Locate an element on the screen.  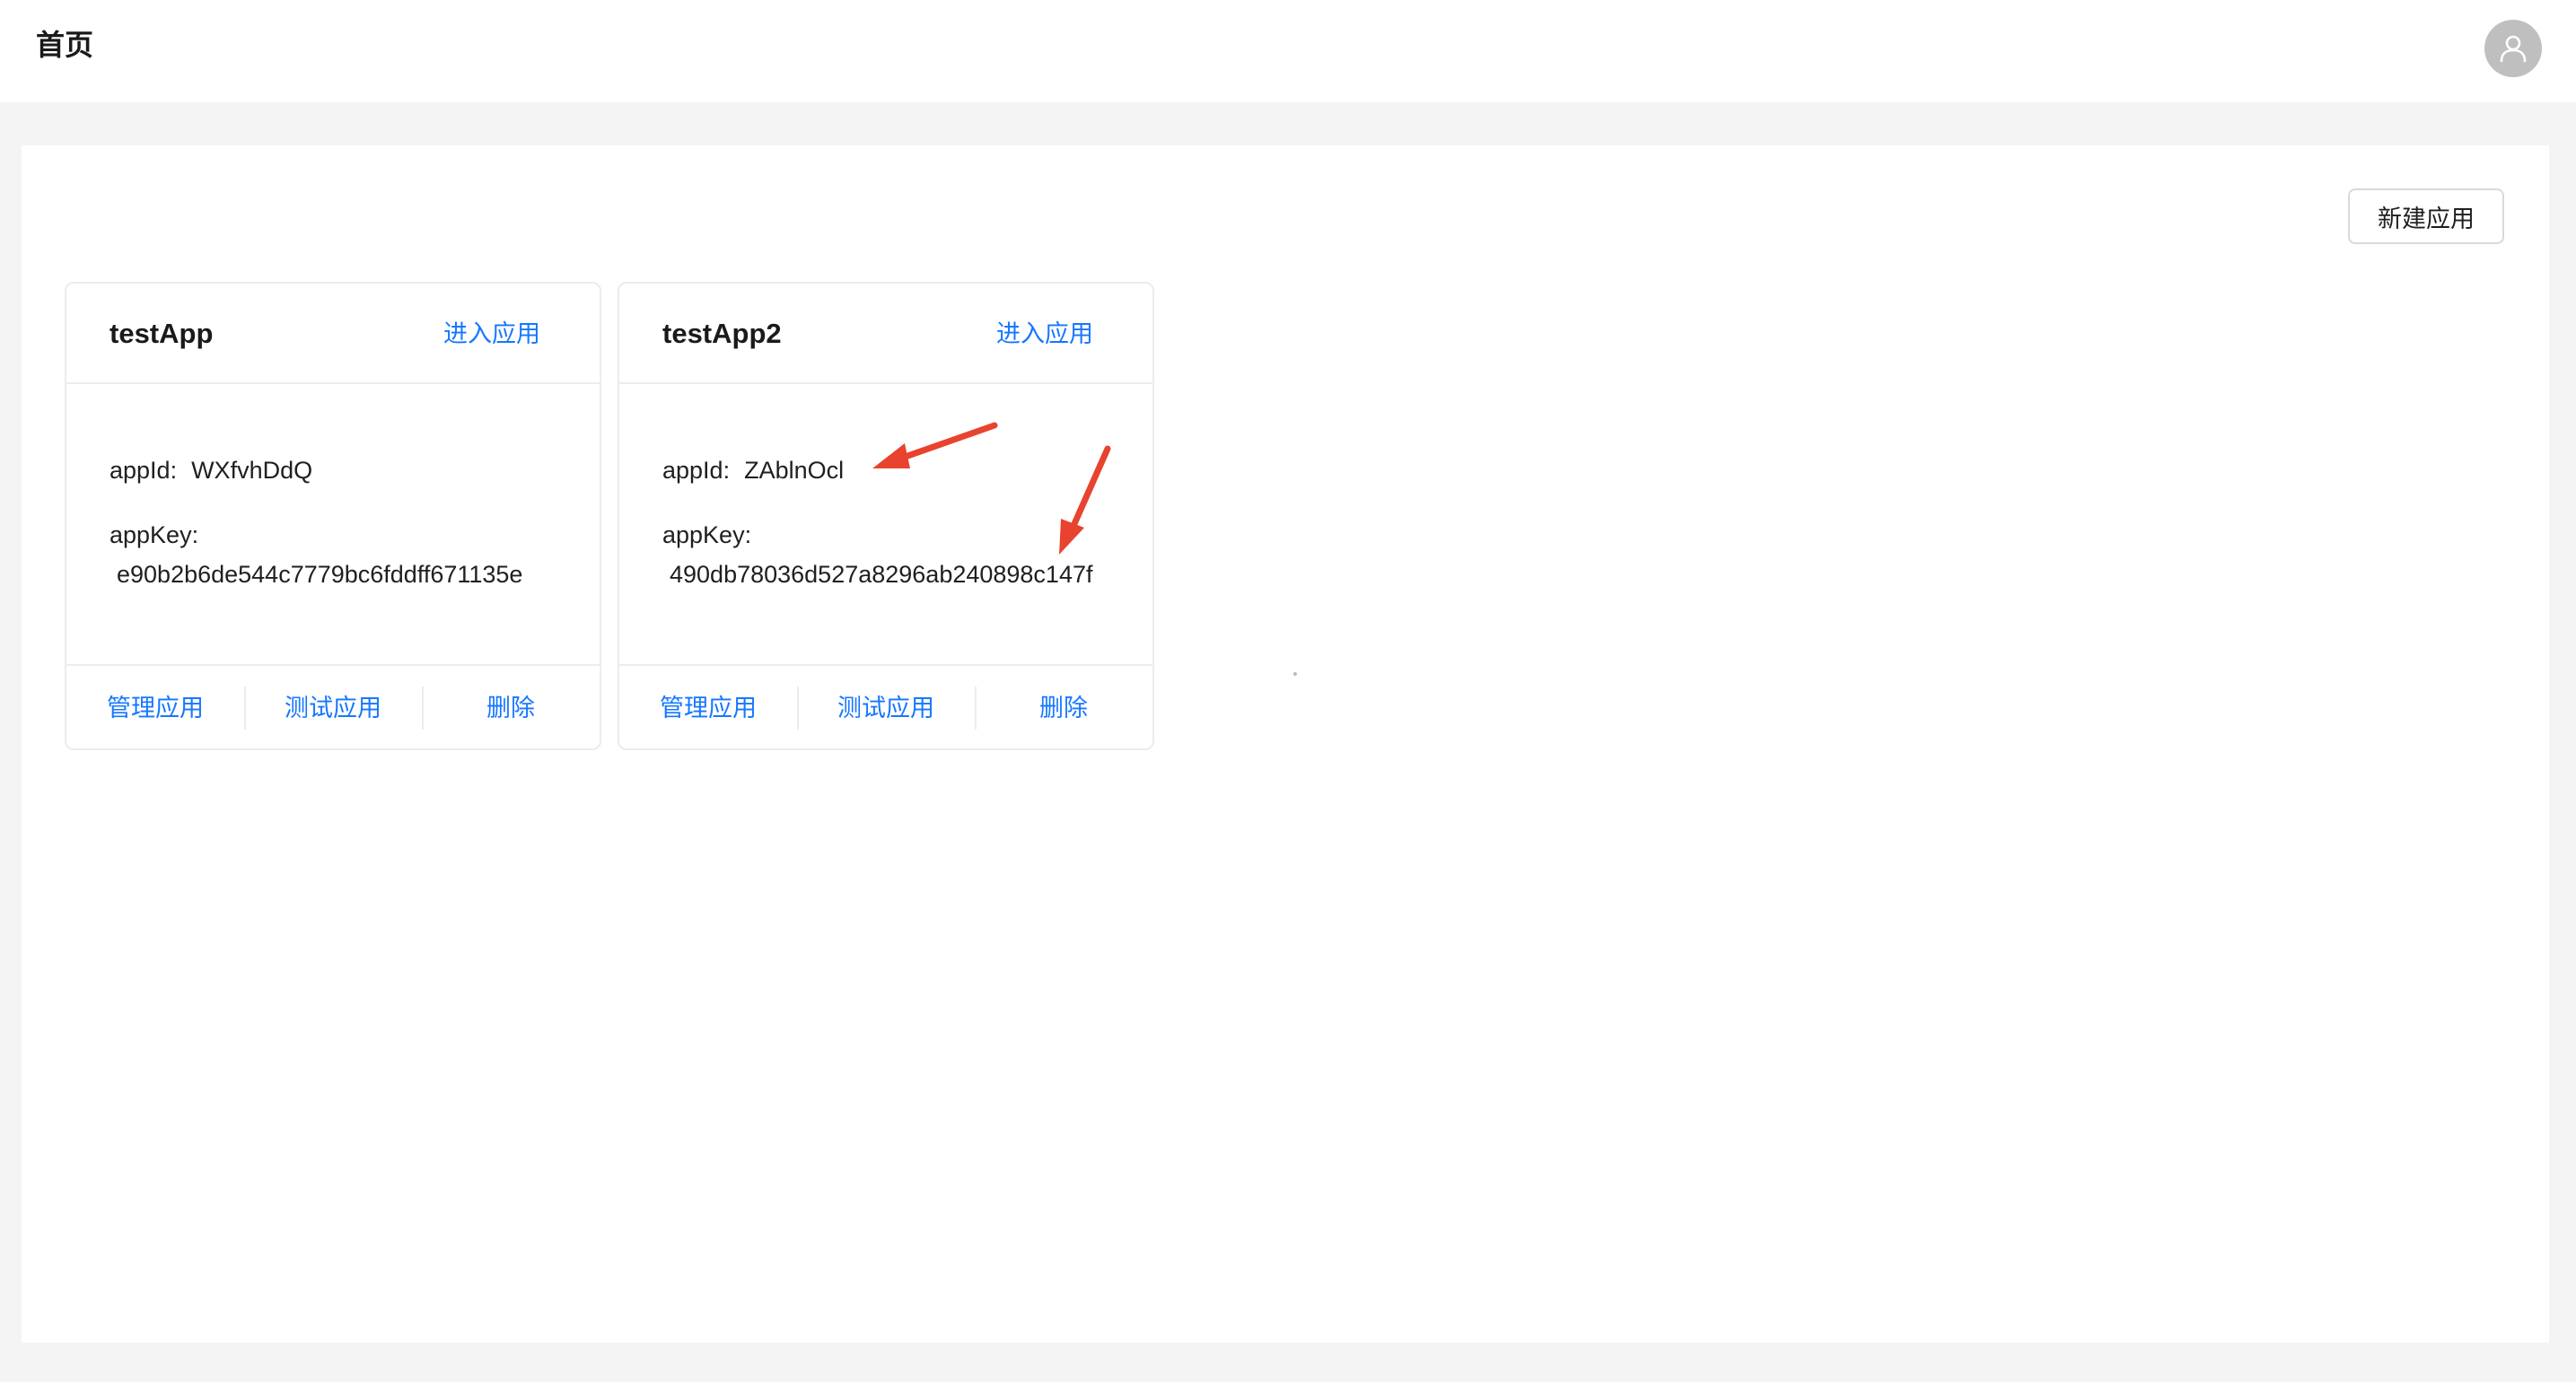
app-name: testApp is located at coordinates (162, 333).